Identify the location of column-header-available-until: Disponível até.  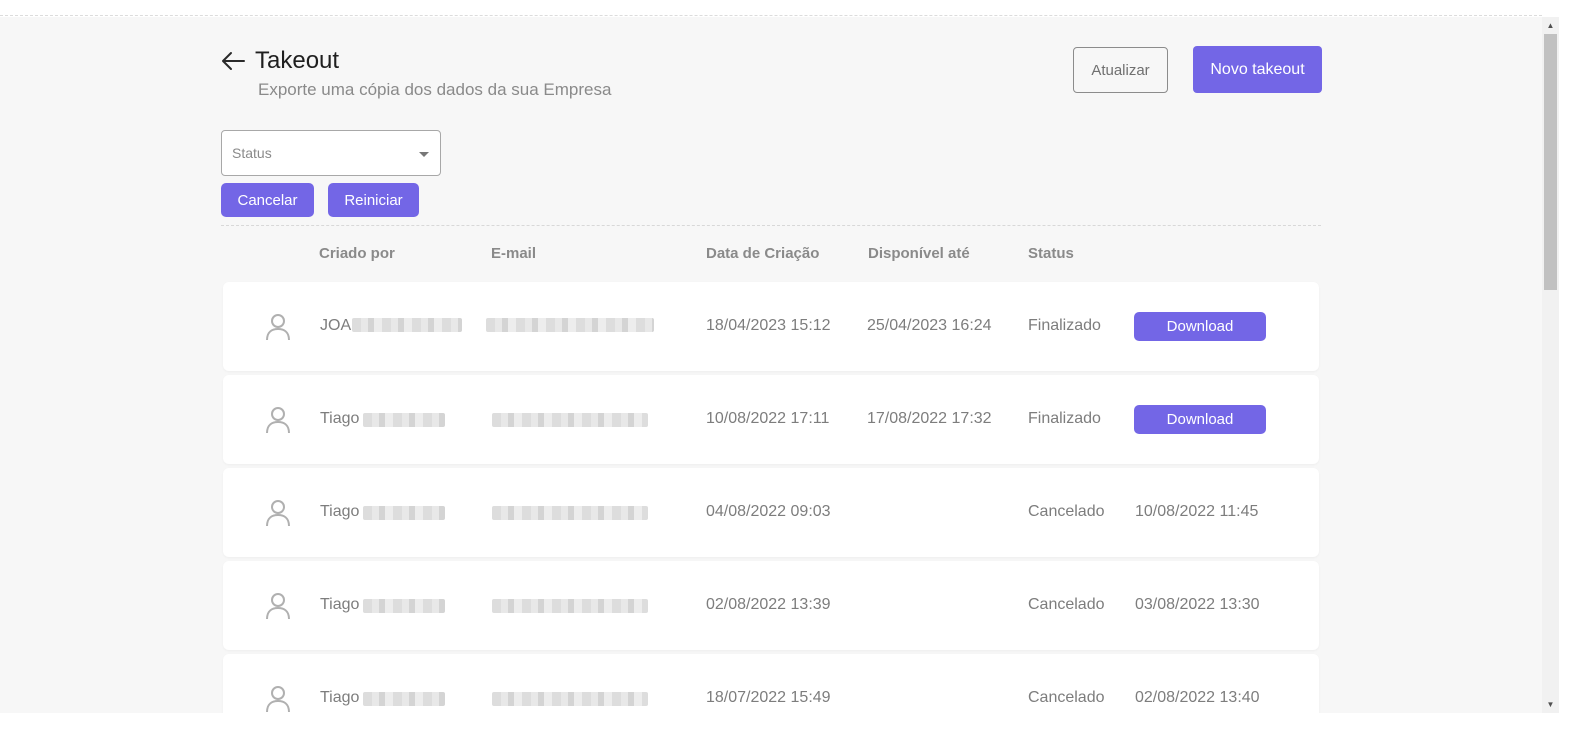
(919, 253).